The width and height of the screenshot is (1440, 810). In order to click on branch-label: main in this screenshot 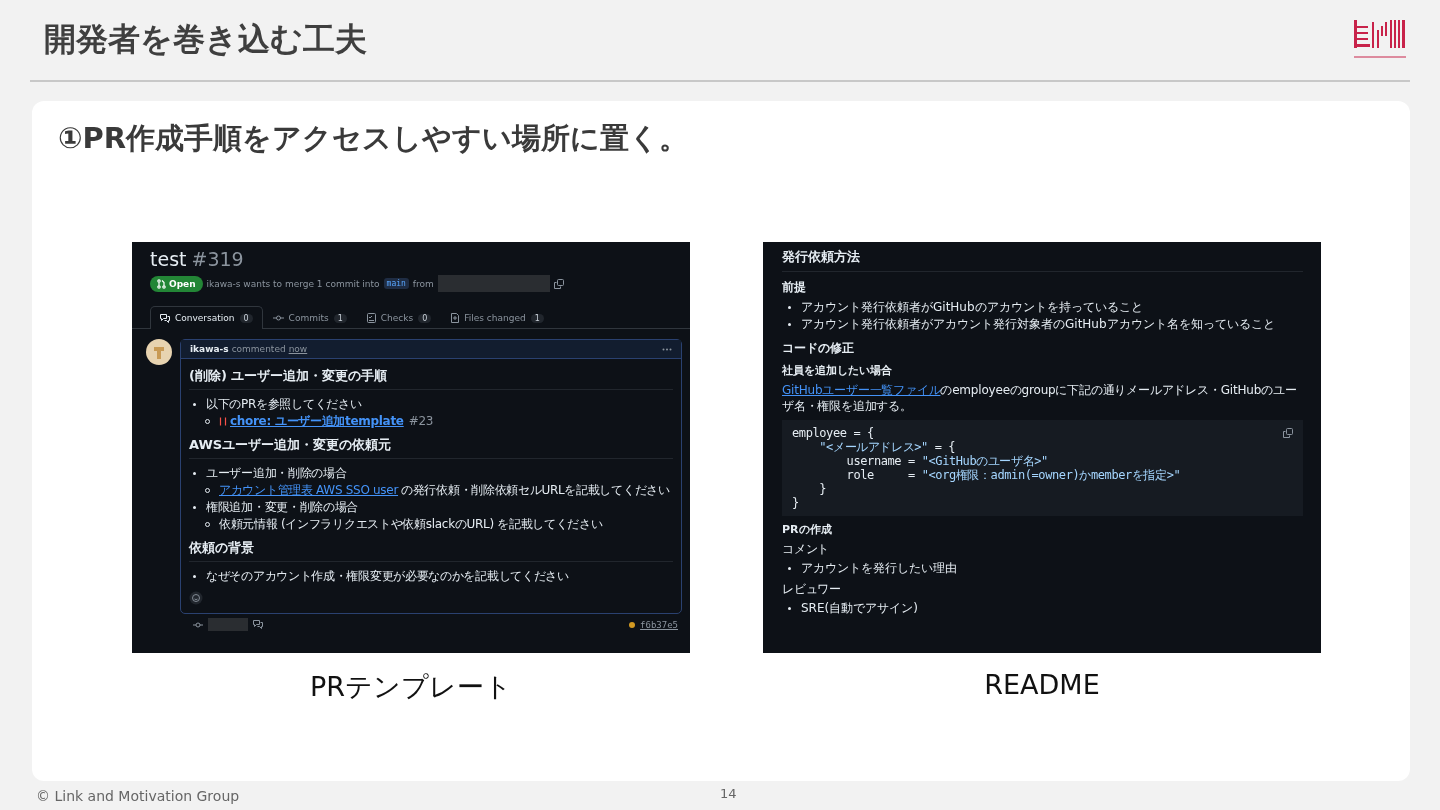, I will do `click(396, 283)`.